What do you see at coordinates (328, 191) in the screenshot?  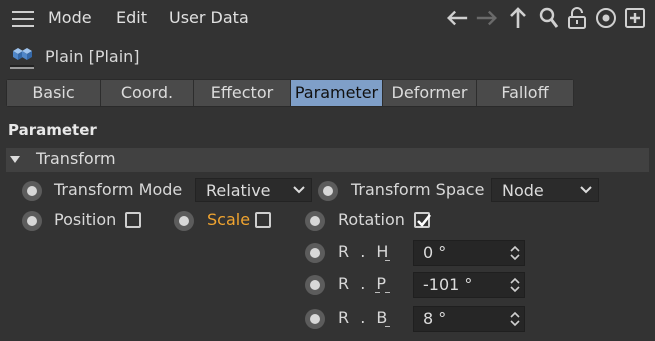 I see `transform-space-keyframe-dot` at bounding box center [328, 191].